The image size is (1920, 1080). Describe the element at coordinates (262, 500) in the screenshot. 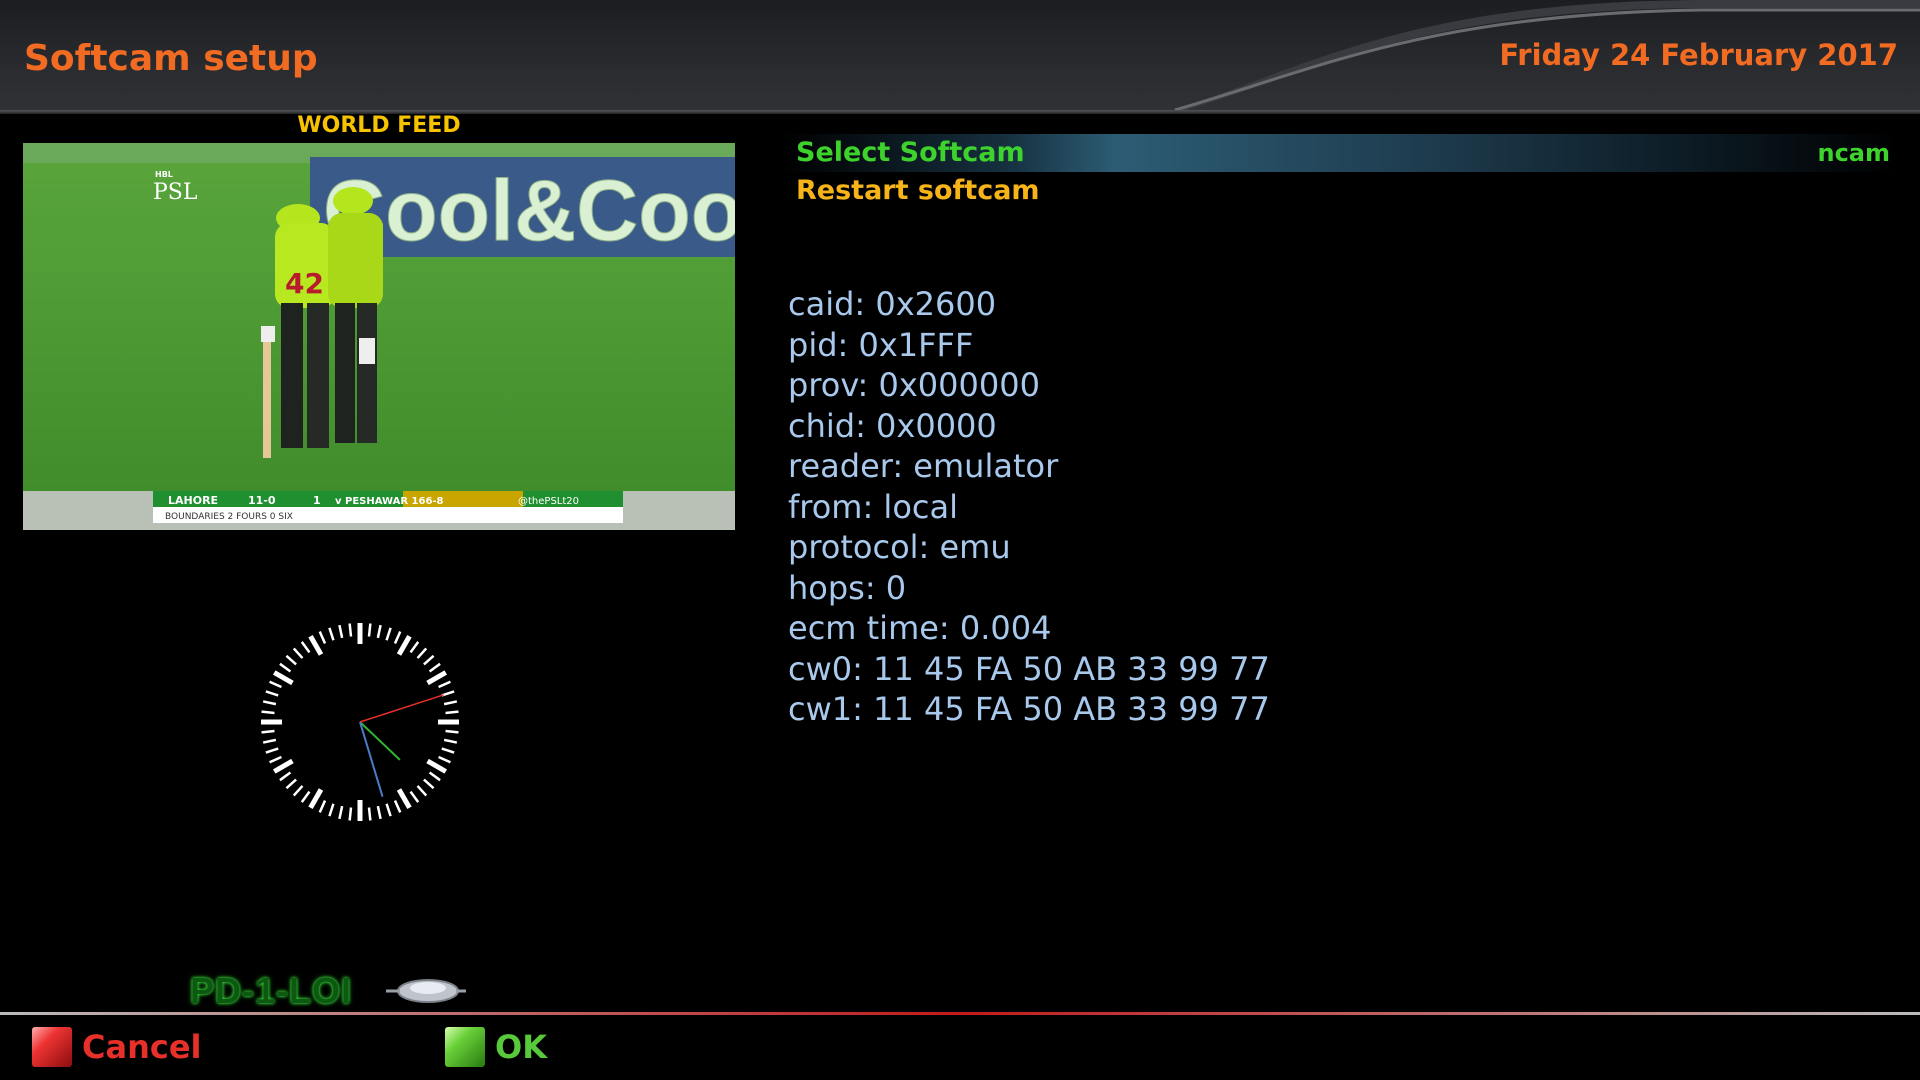

I see `score-runs: 11-0` at that location.